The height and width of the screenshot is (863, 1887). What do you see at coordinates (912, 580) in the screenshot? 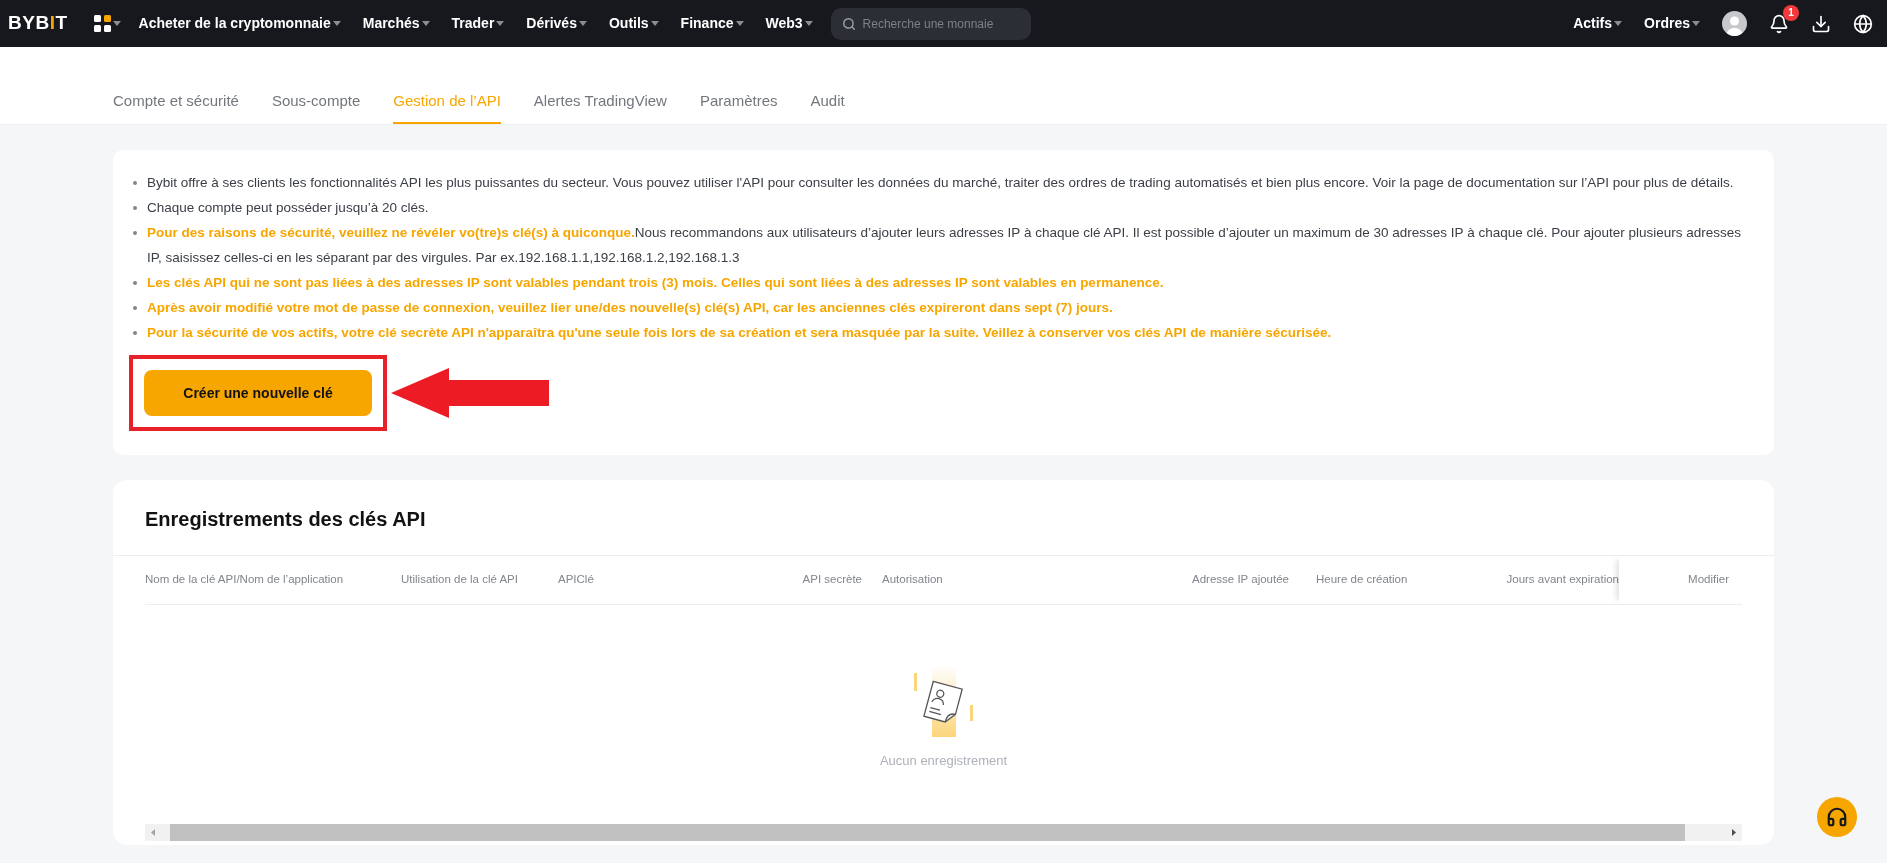
I see `column-header: Autorisation` at bounding box center [912, 580].